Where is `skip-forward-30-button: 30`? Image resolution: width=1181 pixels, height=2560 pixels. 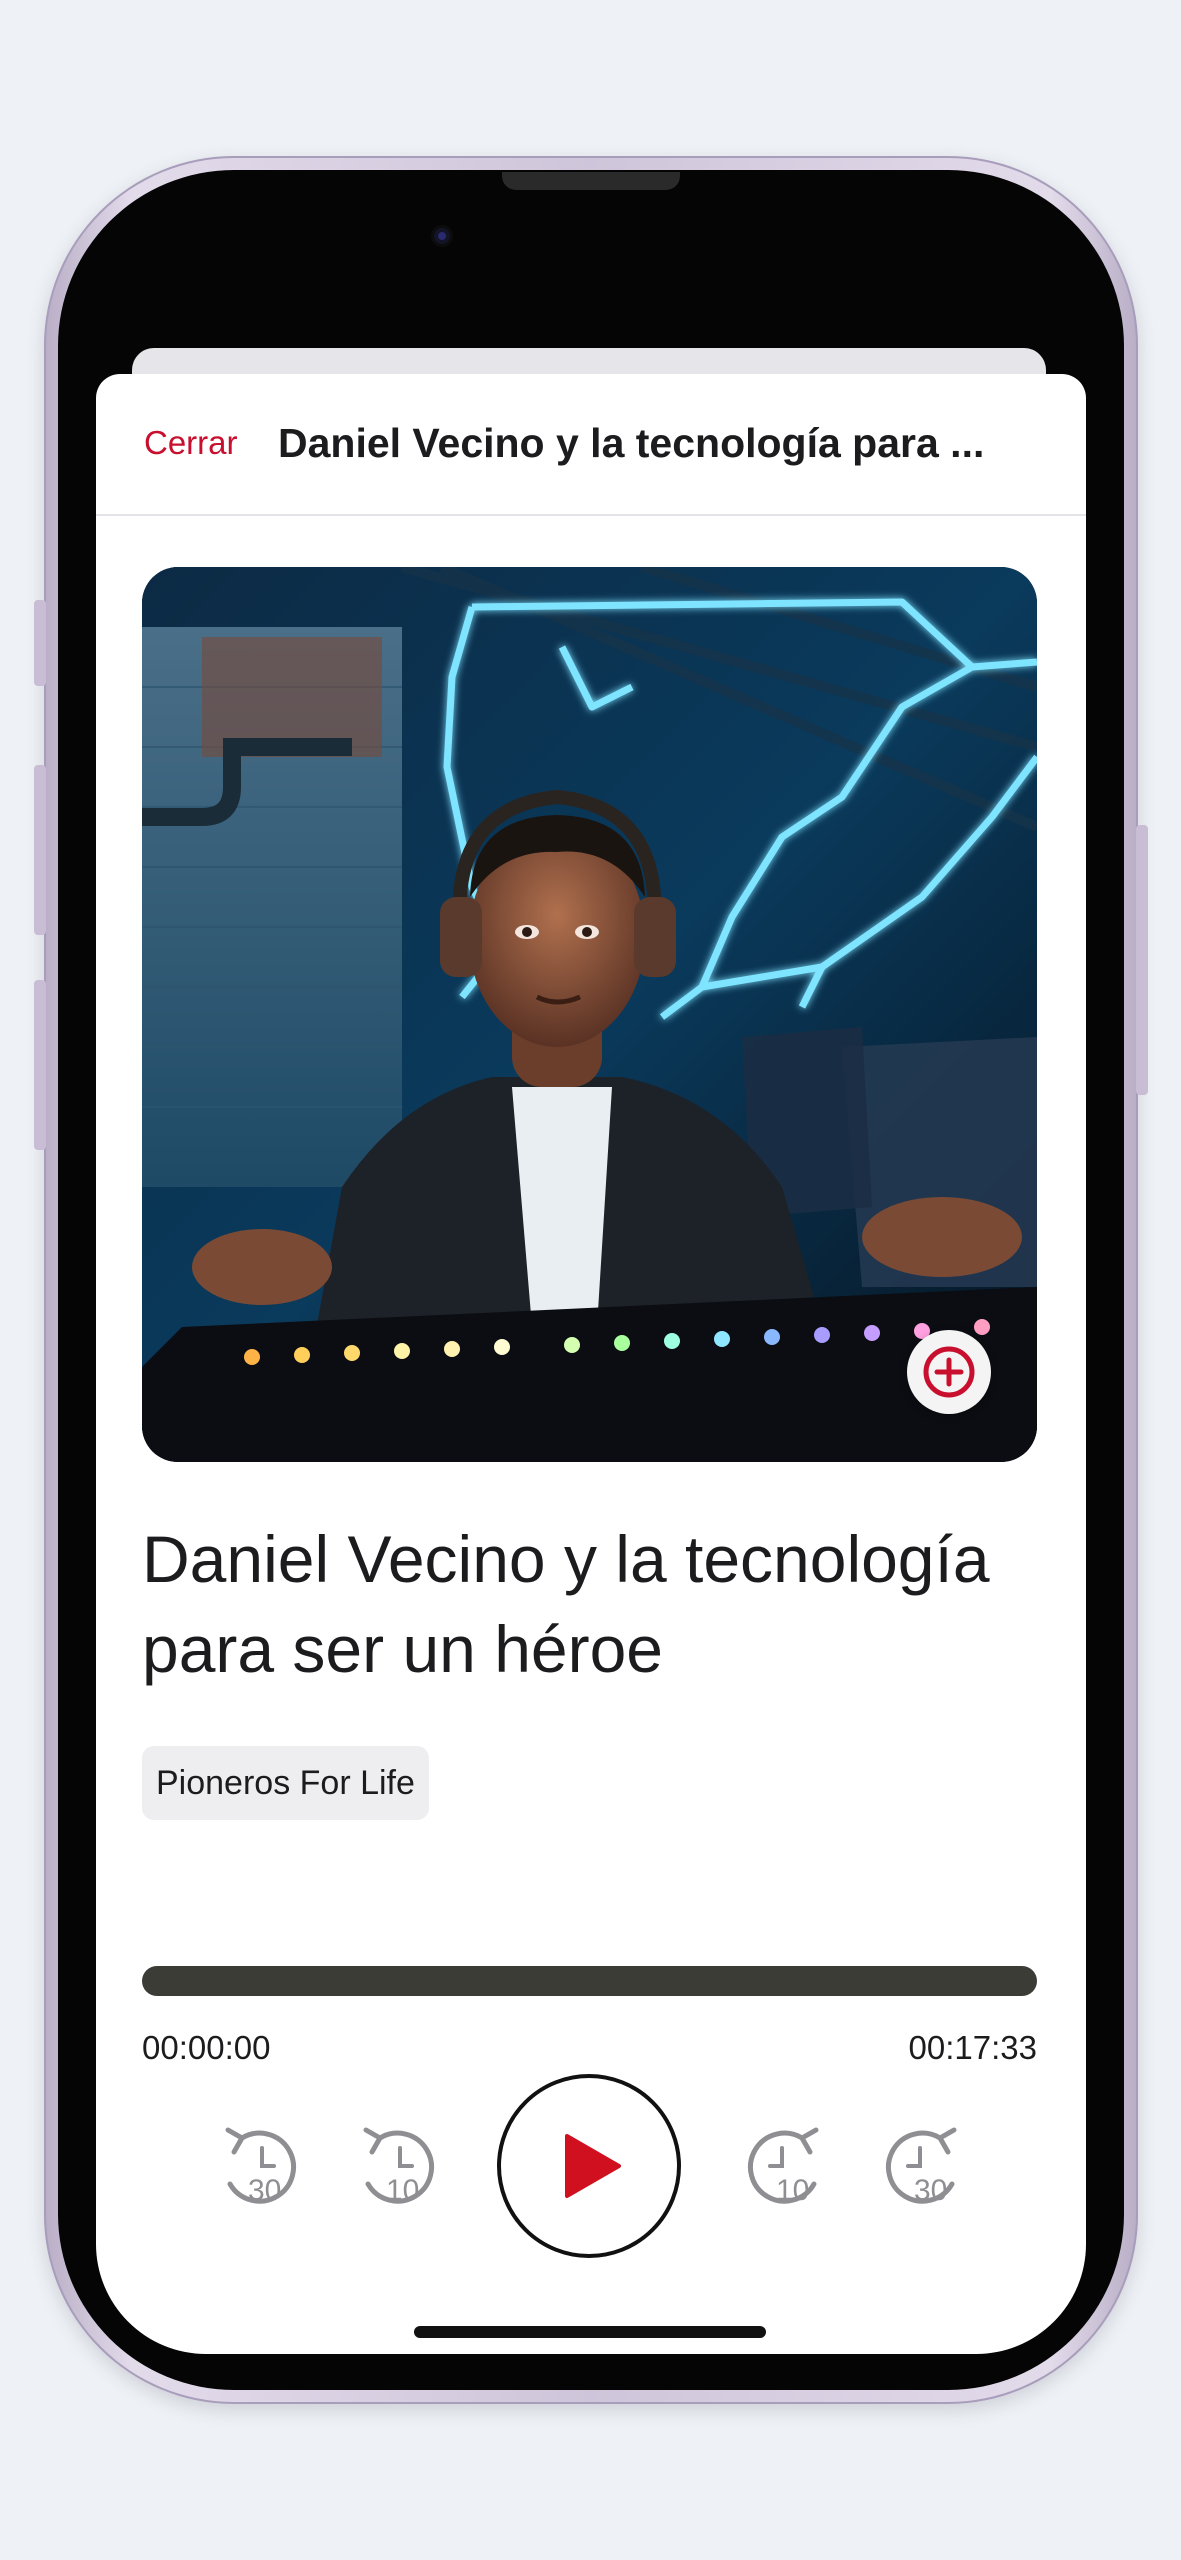 skip-forward-30-button: 30 is located at coordinates (920, 2166).